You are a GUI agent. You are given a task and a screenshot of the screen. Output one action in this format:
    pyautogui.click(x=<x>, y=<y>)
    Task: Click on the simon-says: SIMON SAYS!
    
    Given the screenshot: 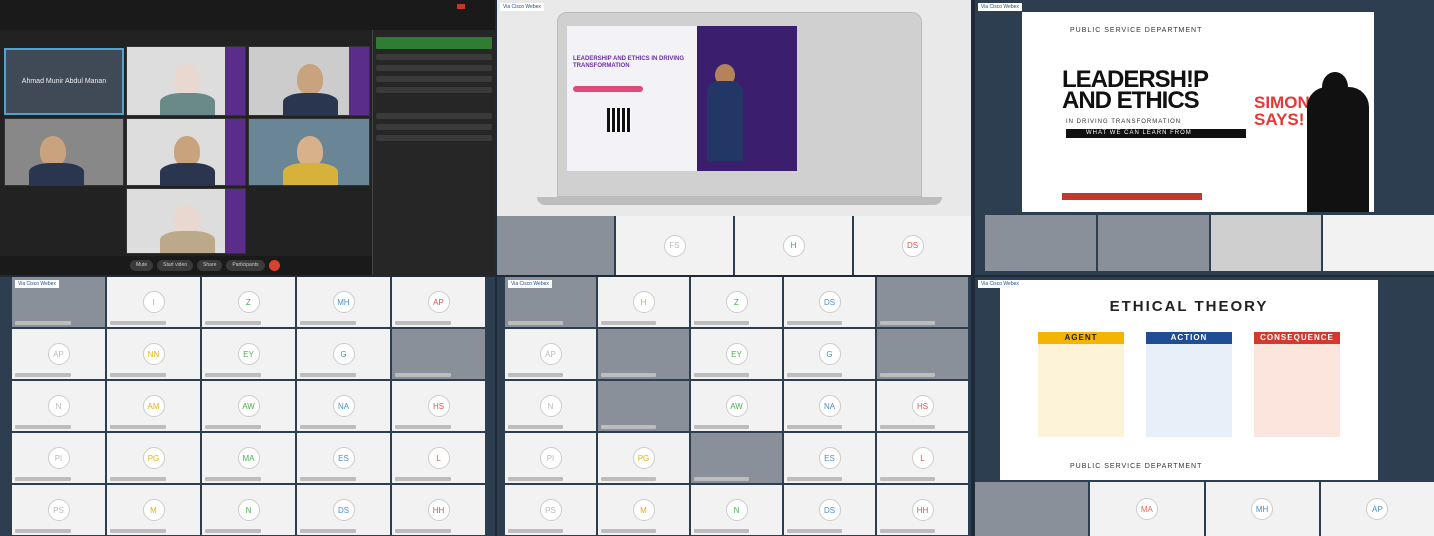 What is the action you would take?
    pyautogui.click(x=1282, y=111)
    